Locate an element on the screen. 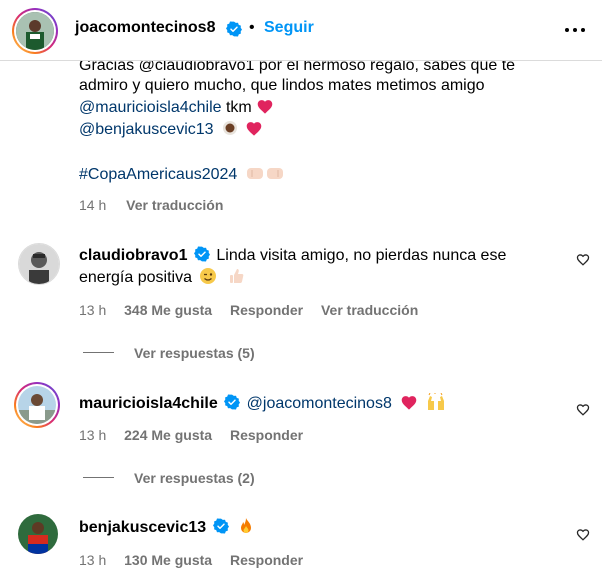 The height and width of the screenshot is (582, 602). comment-2-view-replies: Ver respuestas (2) is located at coordinates (194, 478).